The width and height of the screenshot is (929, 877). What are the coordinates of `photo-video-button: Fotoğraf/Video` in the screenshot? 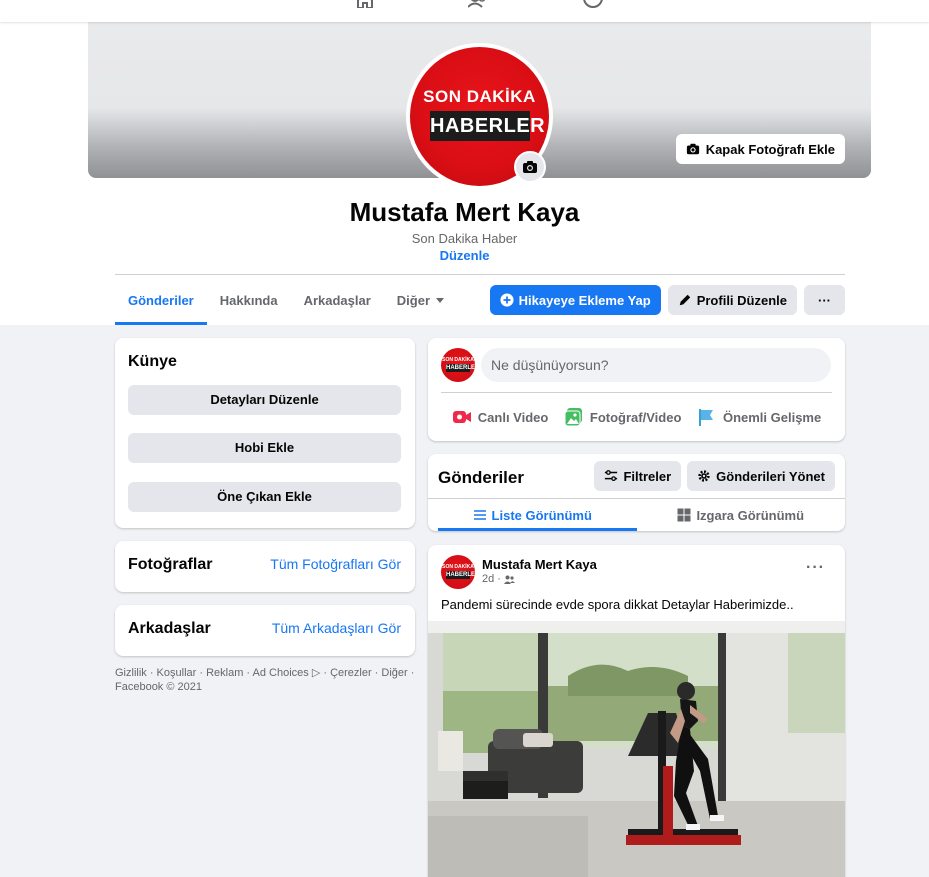 It's located at (622, 417).